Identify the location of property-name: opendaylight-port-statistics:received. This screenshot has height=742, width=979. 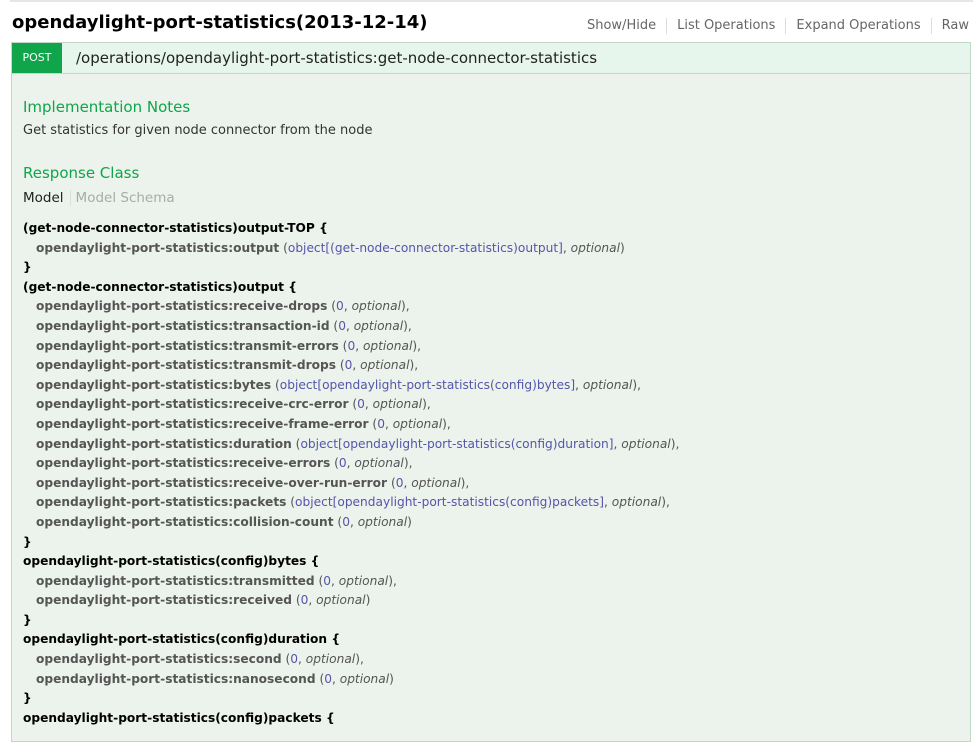
(164, 600).